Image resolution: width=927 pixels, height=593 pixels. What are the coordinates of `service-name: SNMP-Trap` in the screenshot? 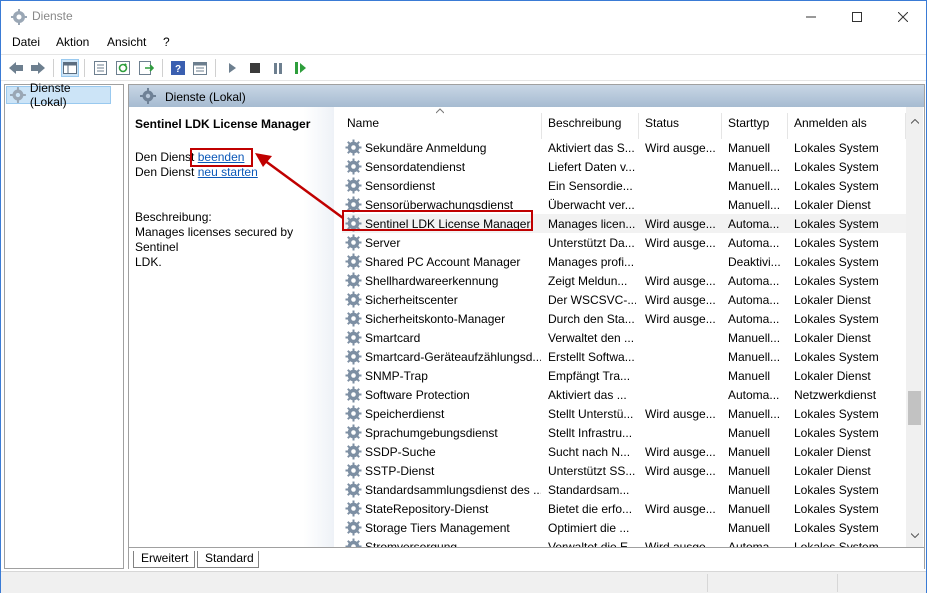 It's located at (396, 376).